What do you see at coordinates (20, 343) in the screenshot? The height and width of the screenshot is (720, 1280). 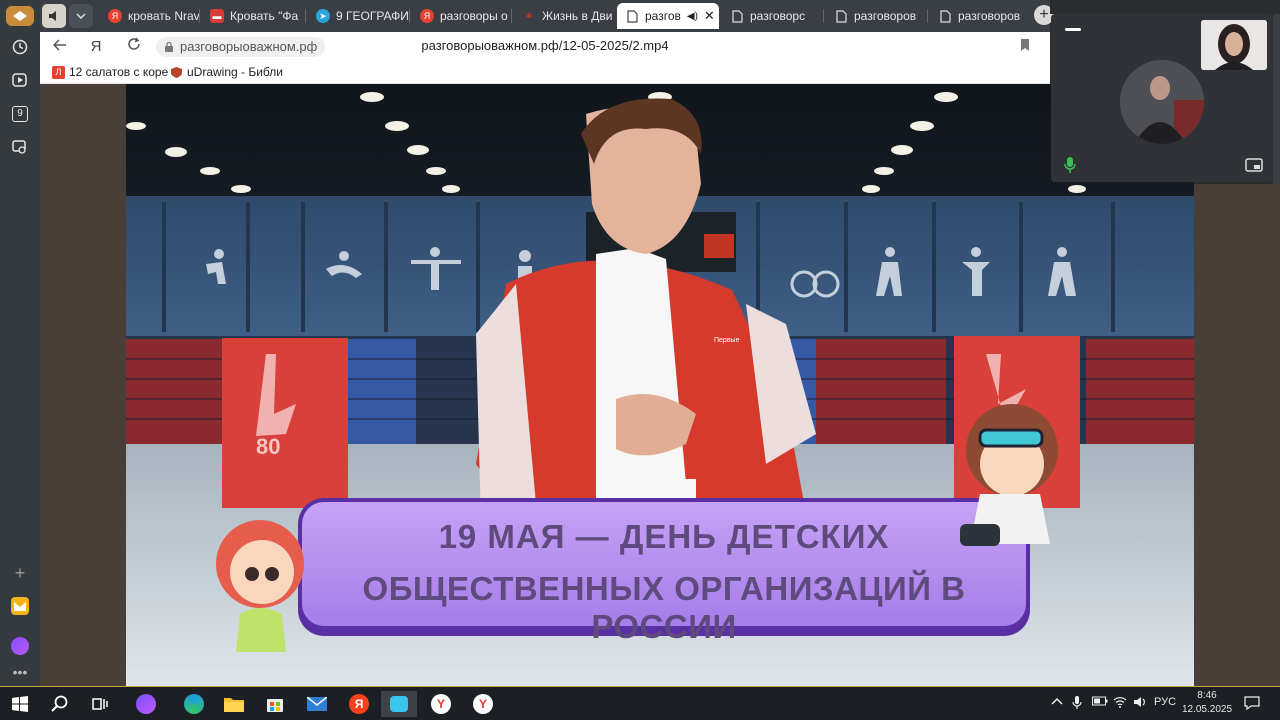 I see `browser-sidebar: 9 + •••` at bounding box center [20, 343].